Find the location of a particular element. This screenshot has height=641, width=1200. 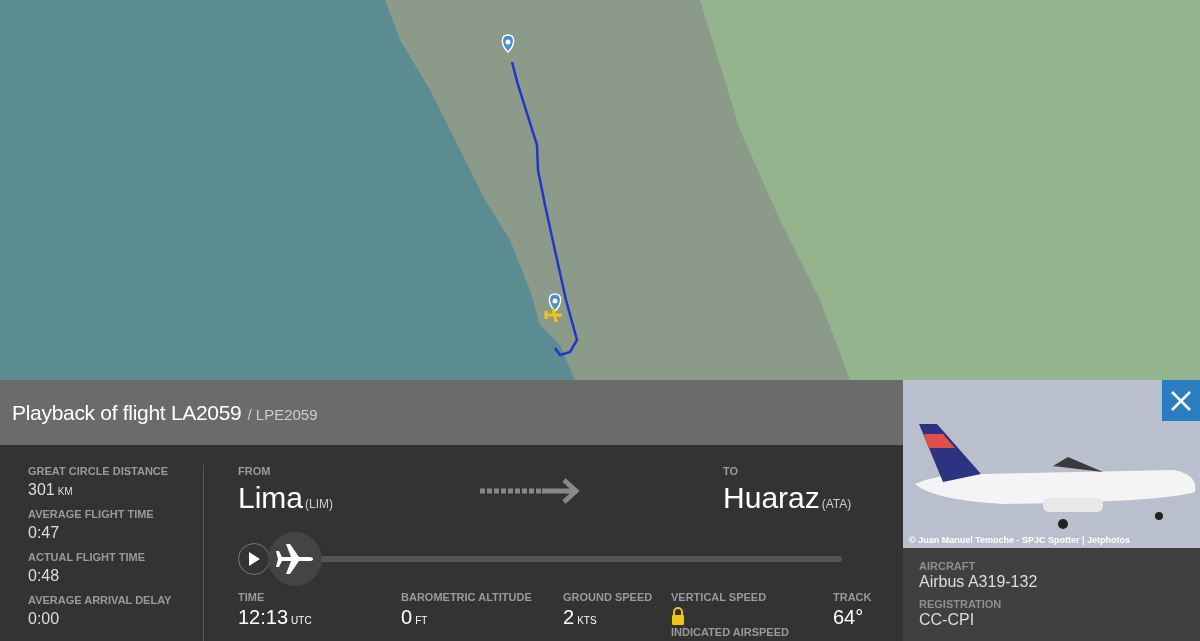

aircraft-field-value: CC-CPI is located at coordinates (947, 620).